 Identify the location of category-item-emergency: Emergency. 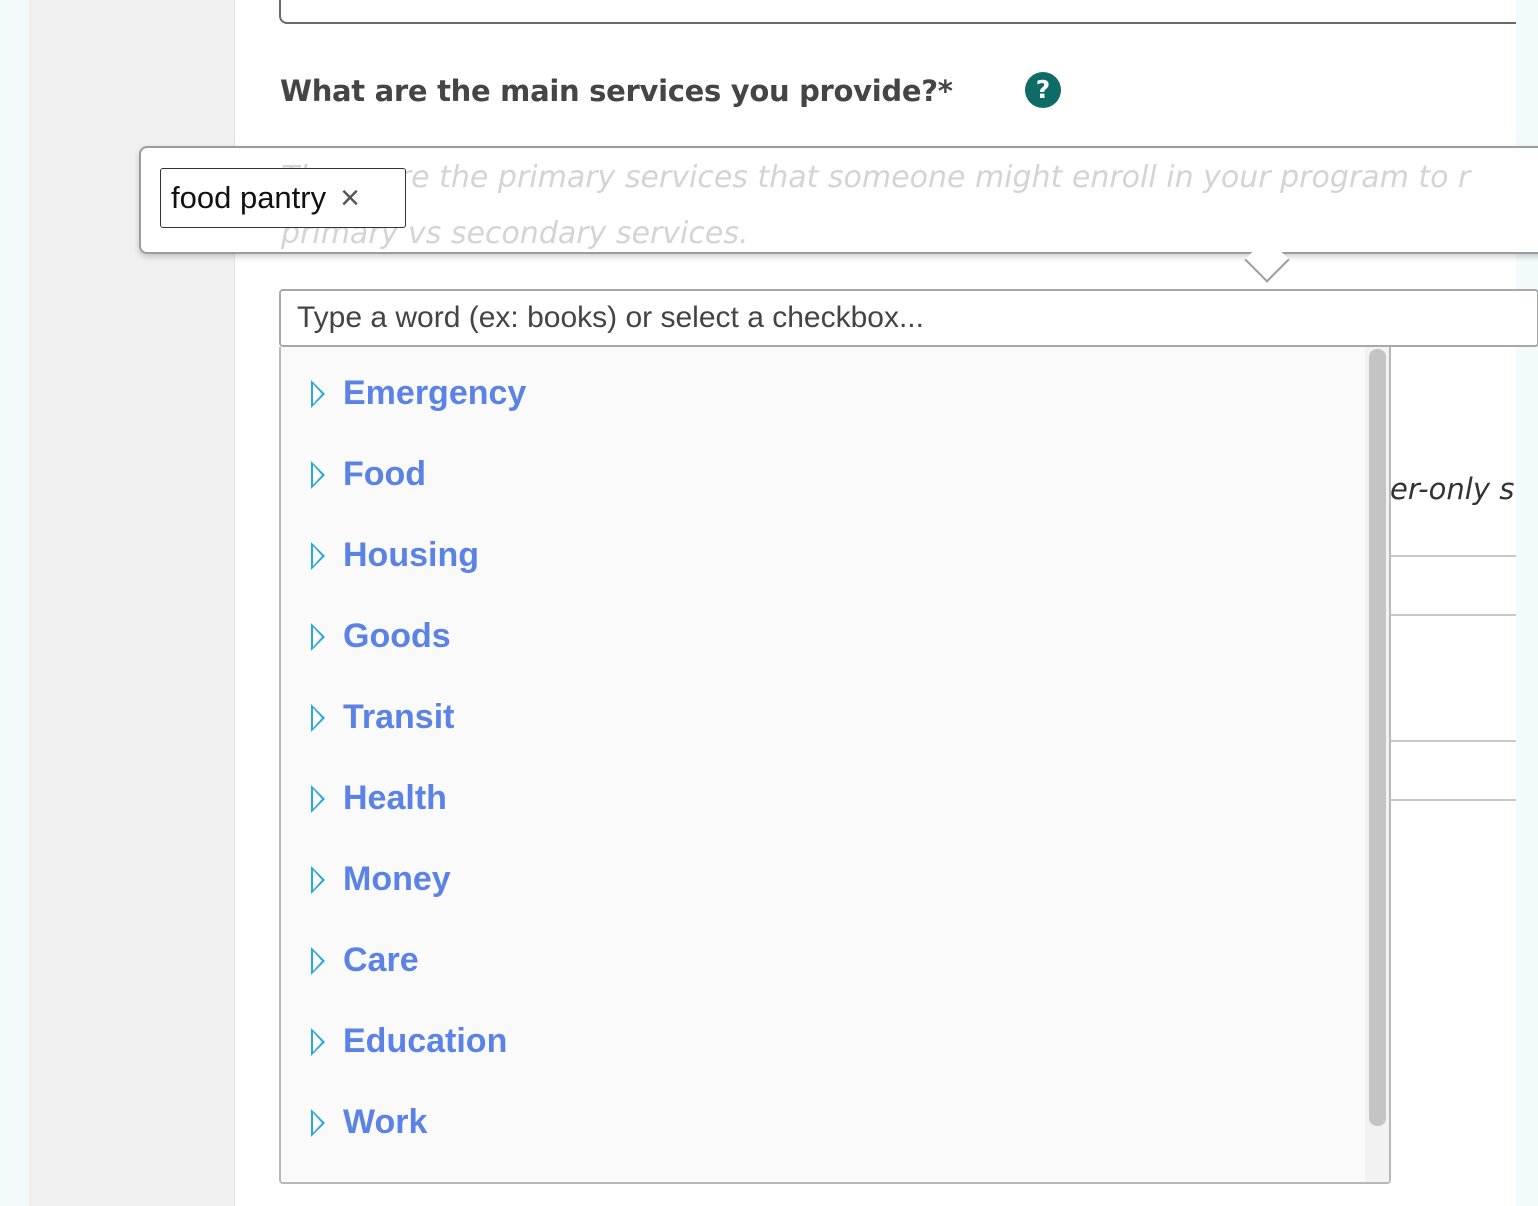
(823, 393).